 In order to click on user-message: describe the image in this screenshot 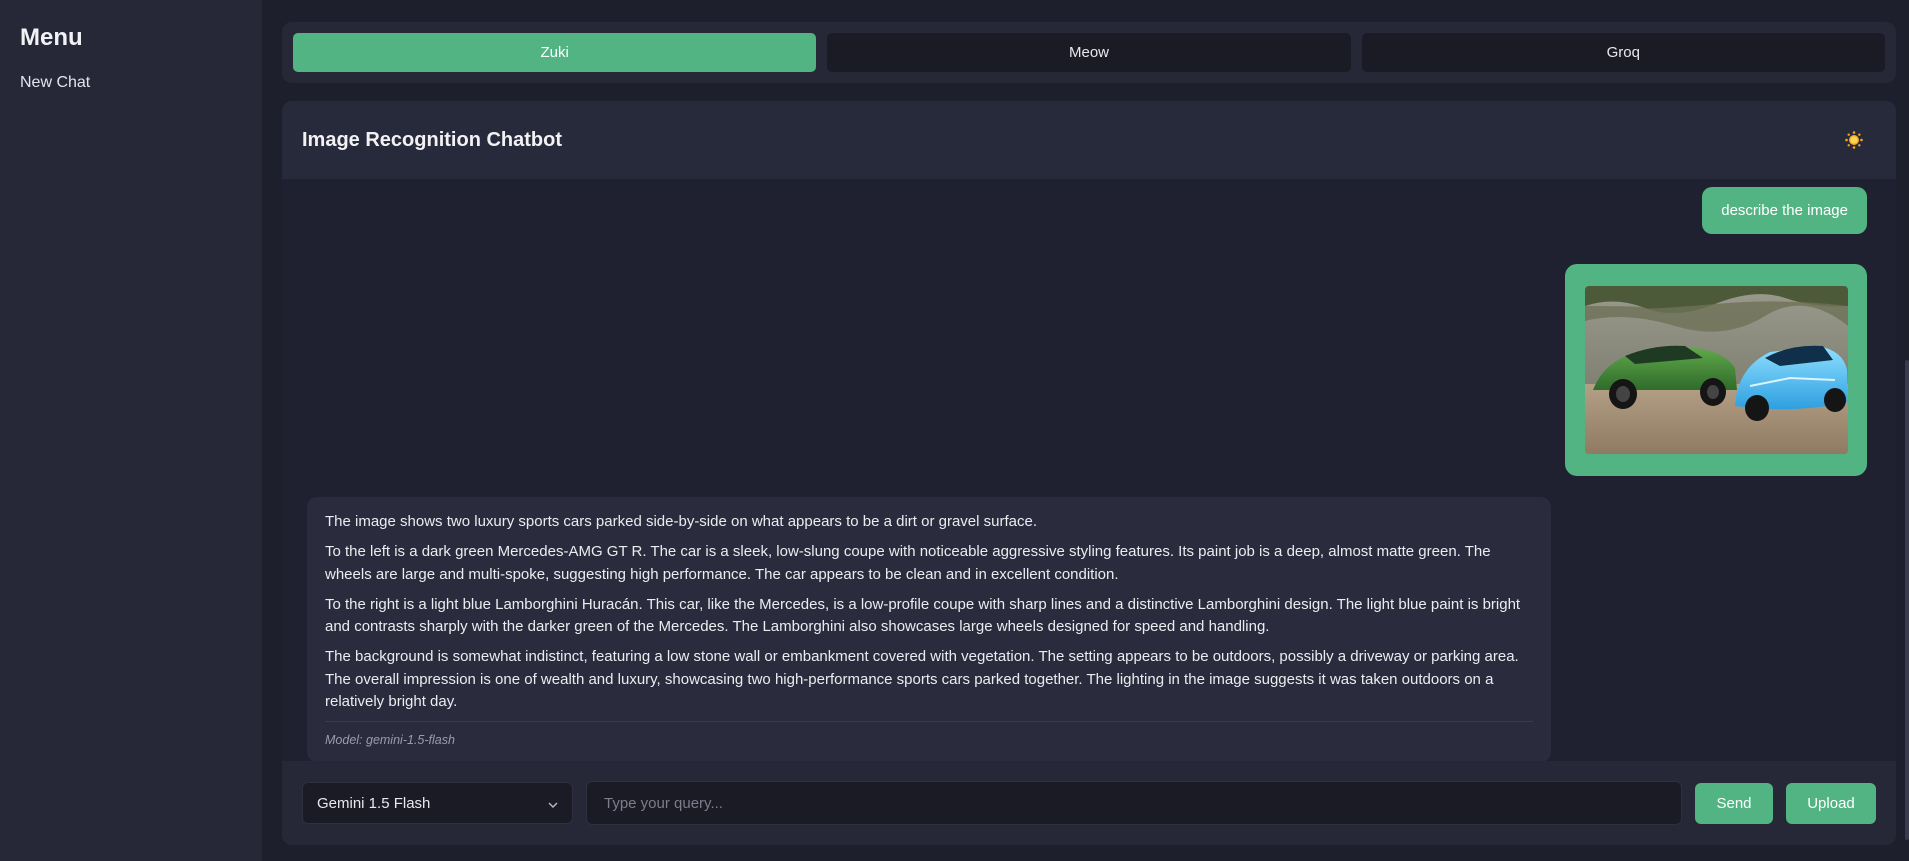, I will do `click(1784, 210)`.